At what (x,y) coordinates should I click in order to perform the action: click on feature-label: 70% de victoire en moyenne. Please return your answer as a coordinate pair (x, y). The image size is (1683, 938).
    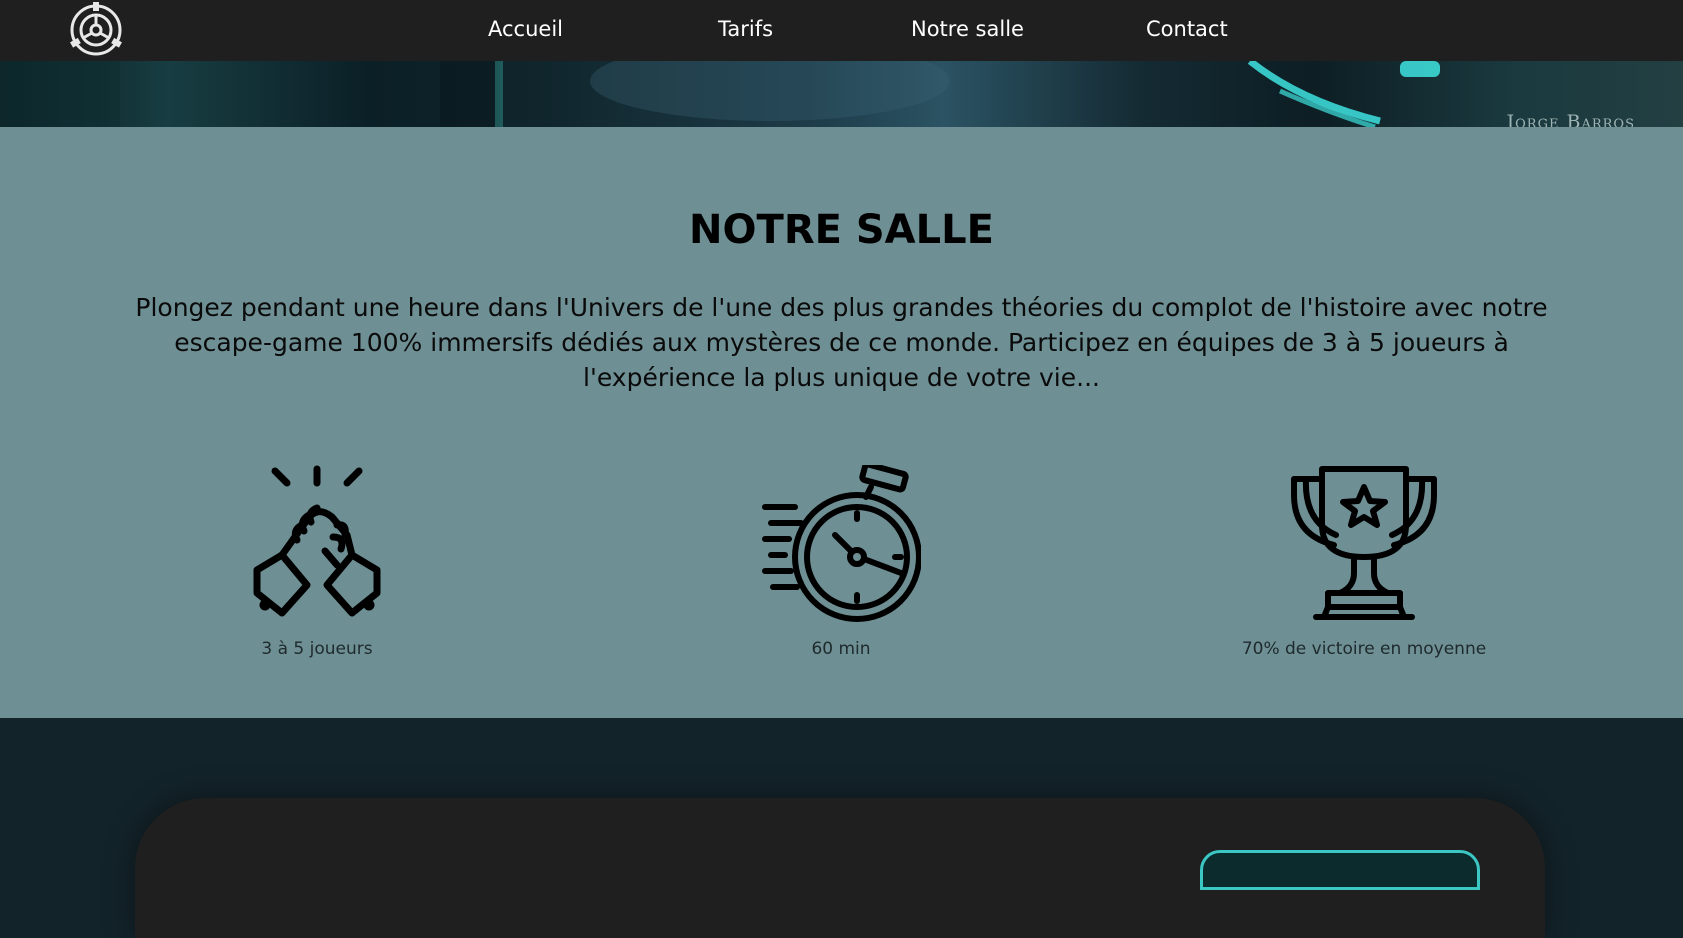
    Looking at the image, I should click on (1364, 649).